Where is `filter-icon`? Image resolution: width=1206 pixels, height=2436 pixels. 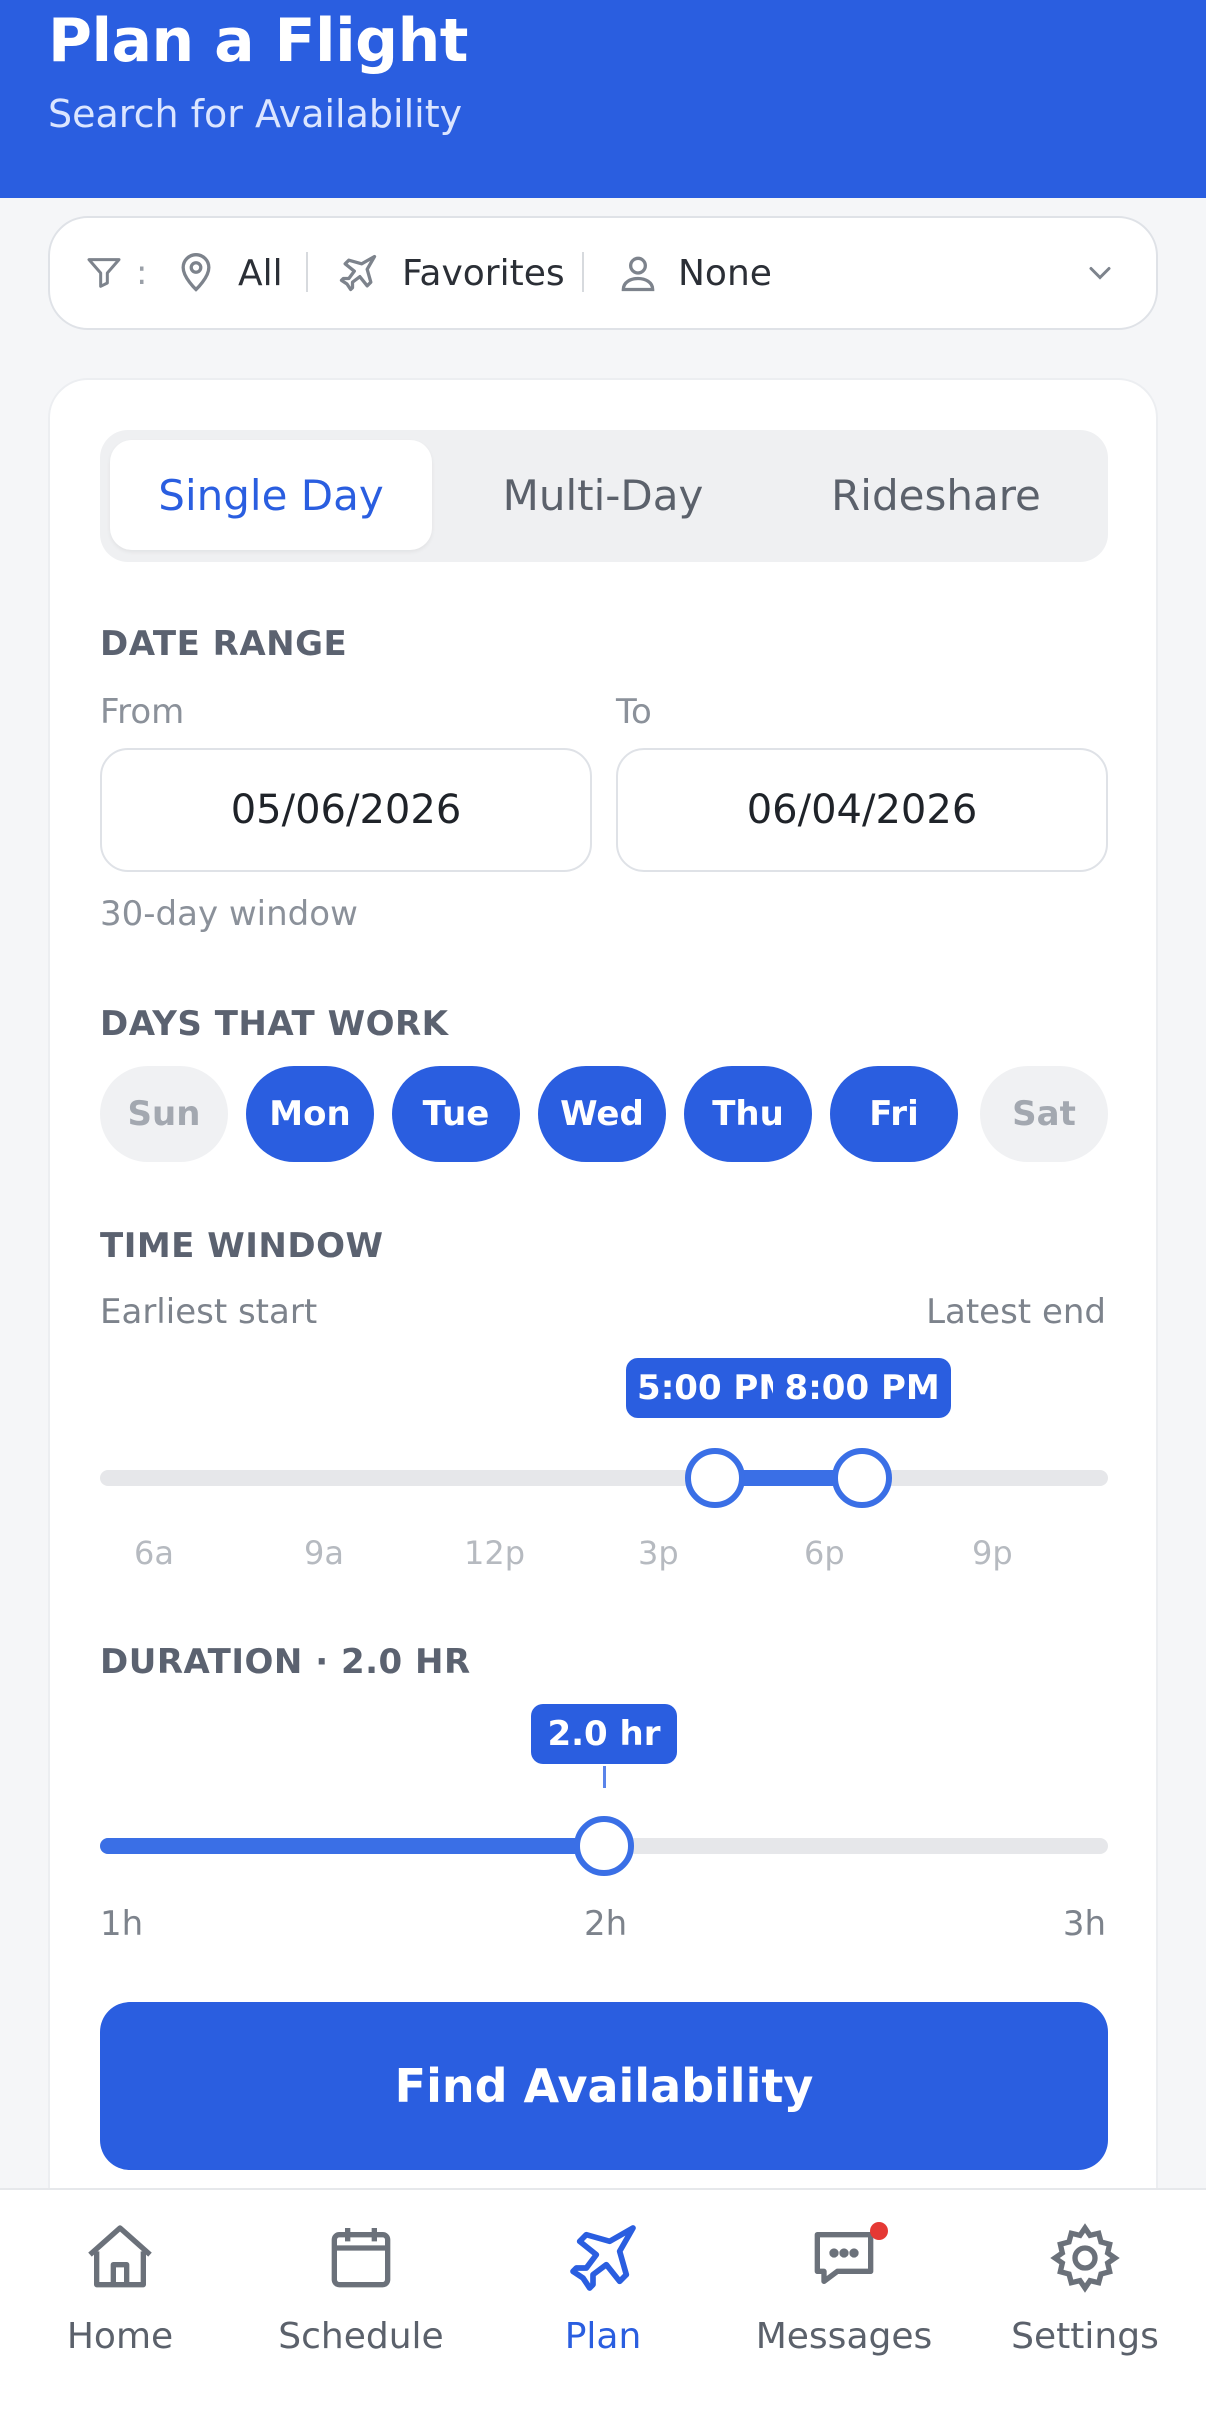
filter-icon is located at coordinates (104, 273).